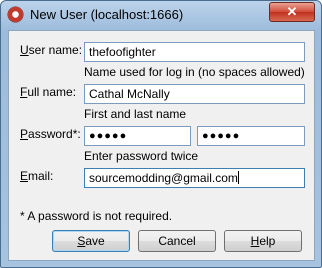 This screenshot has height=268, width=322. What do you see at coordinates (51, 50) in the screenshot?
I see `user-name-label: User name:` at bounding box center [51, 50].